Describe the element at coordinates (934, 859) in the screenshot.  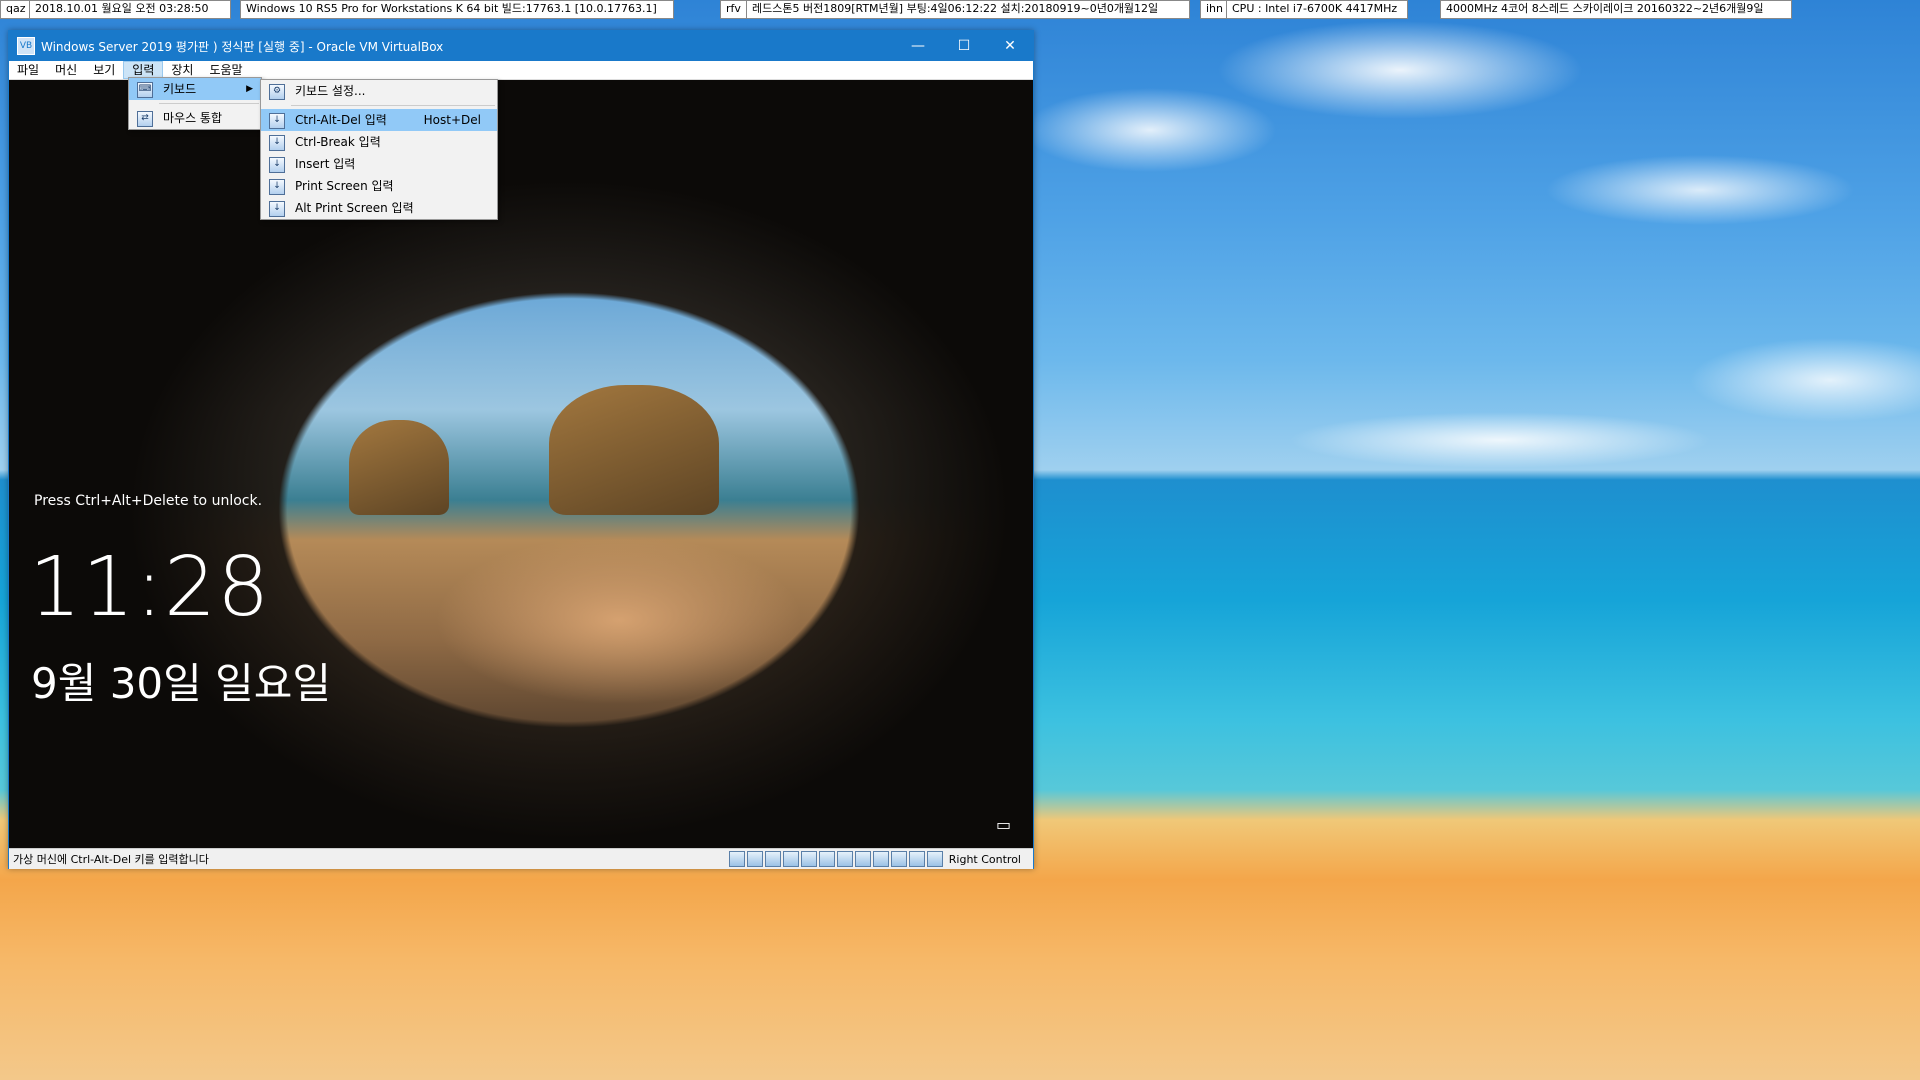
I see `host-key-arrow-icon` at that location.